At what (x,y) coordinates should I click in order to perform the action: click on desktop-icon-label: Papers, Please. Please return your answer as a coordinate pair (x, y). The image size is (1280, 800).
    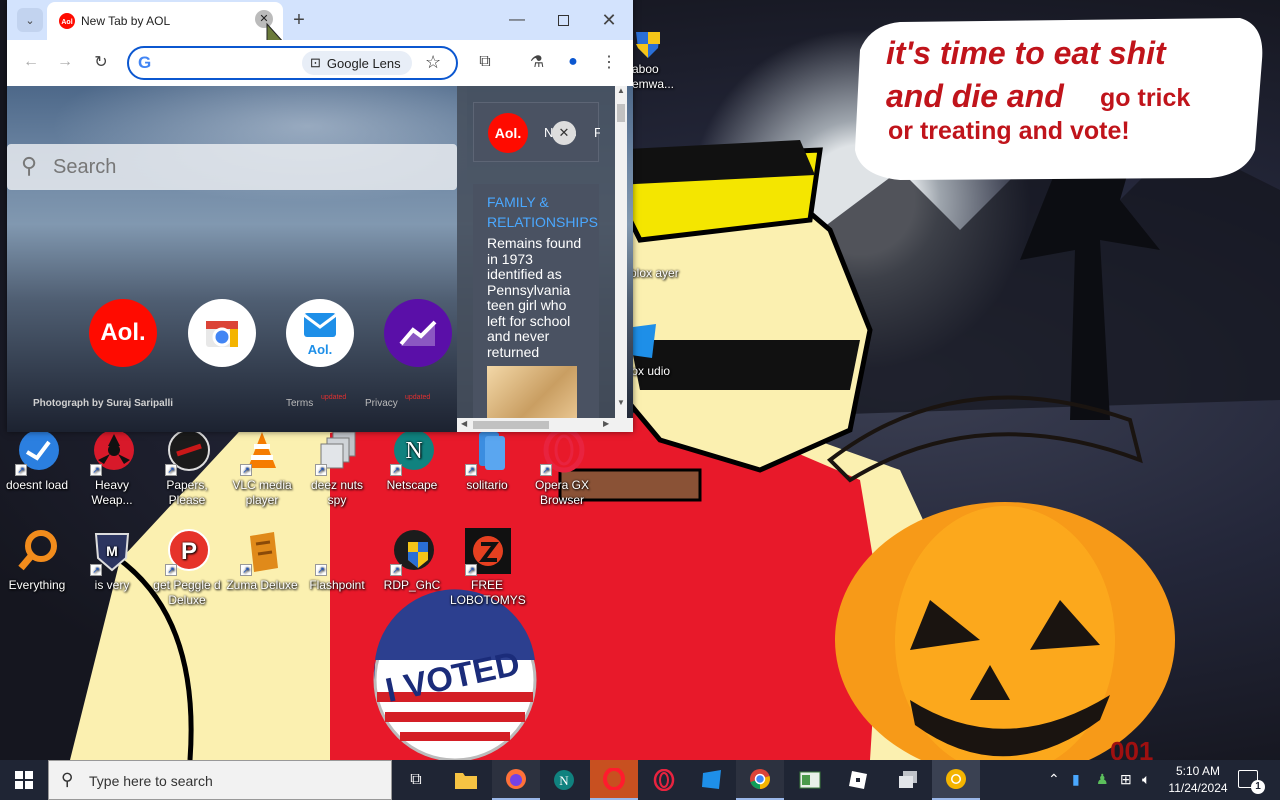
    Looking at the image, I should click on (187, 492).